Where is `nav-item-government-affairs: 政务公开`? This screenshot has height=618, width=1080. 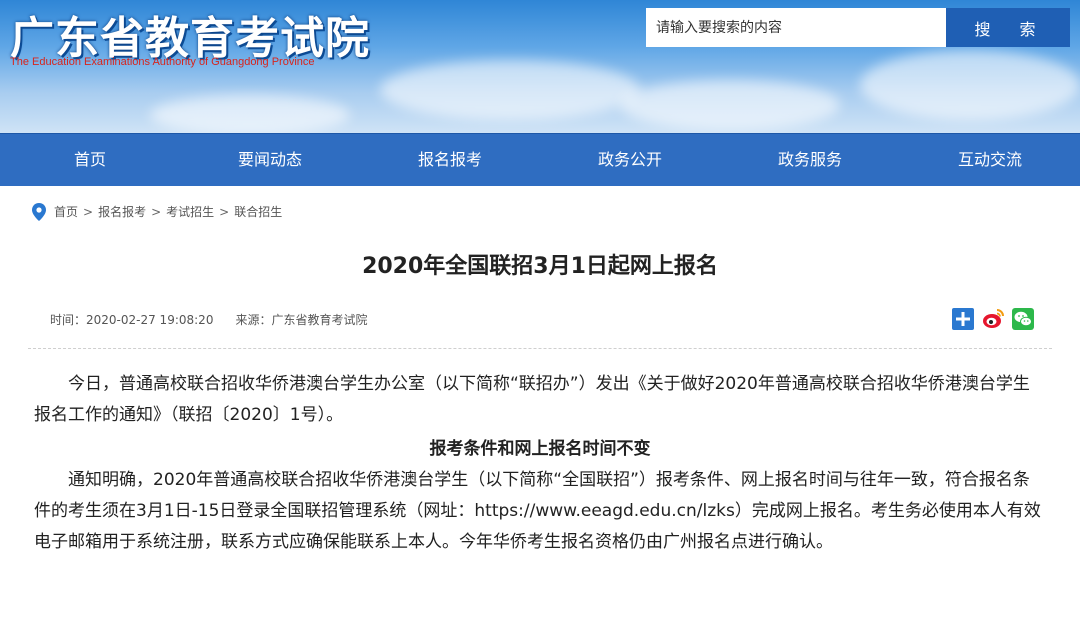 nav-item-government-affairs: 政务公开 is located at coordinates (630, 160).